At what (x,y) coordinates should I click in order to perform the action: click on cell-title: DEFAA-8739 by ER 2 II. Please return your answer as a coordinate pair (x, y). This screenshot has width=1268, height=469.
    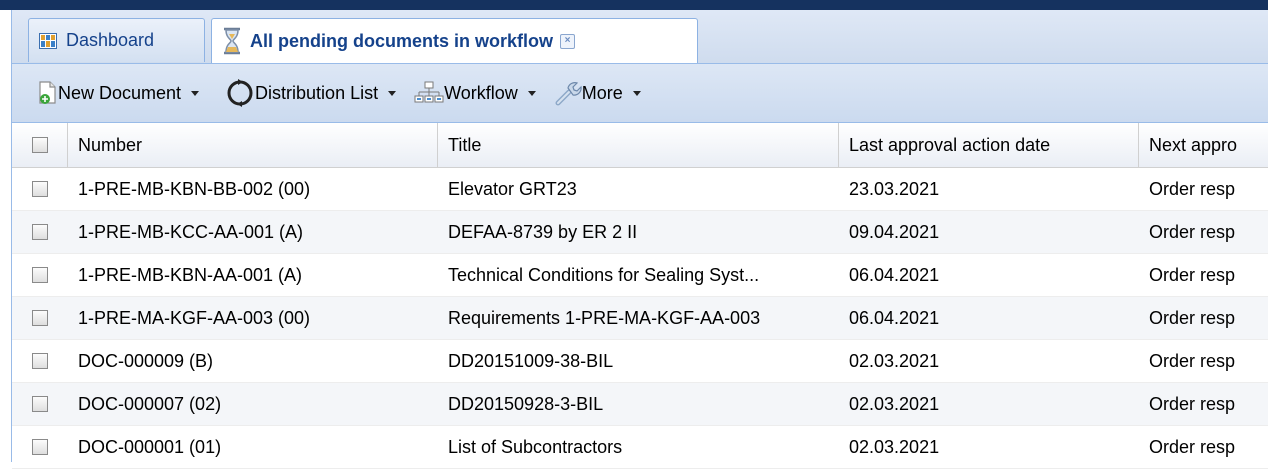
    Looking at the image, I should click on (543, 231).